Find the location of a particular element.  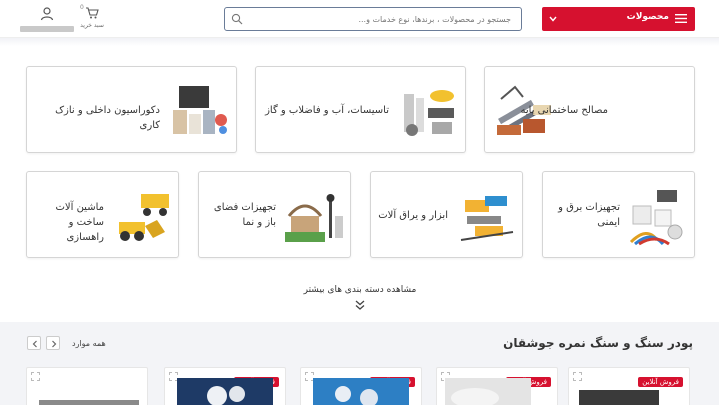

search-box is located at coordinates (373, 19).